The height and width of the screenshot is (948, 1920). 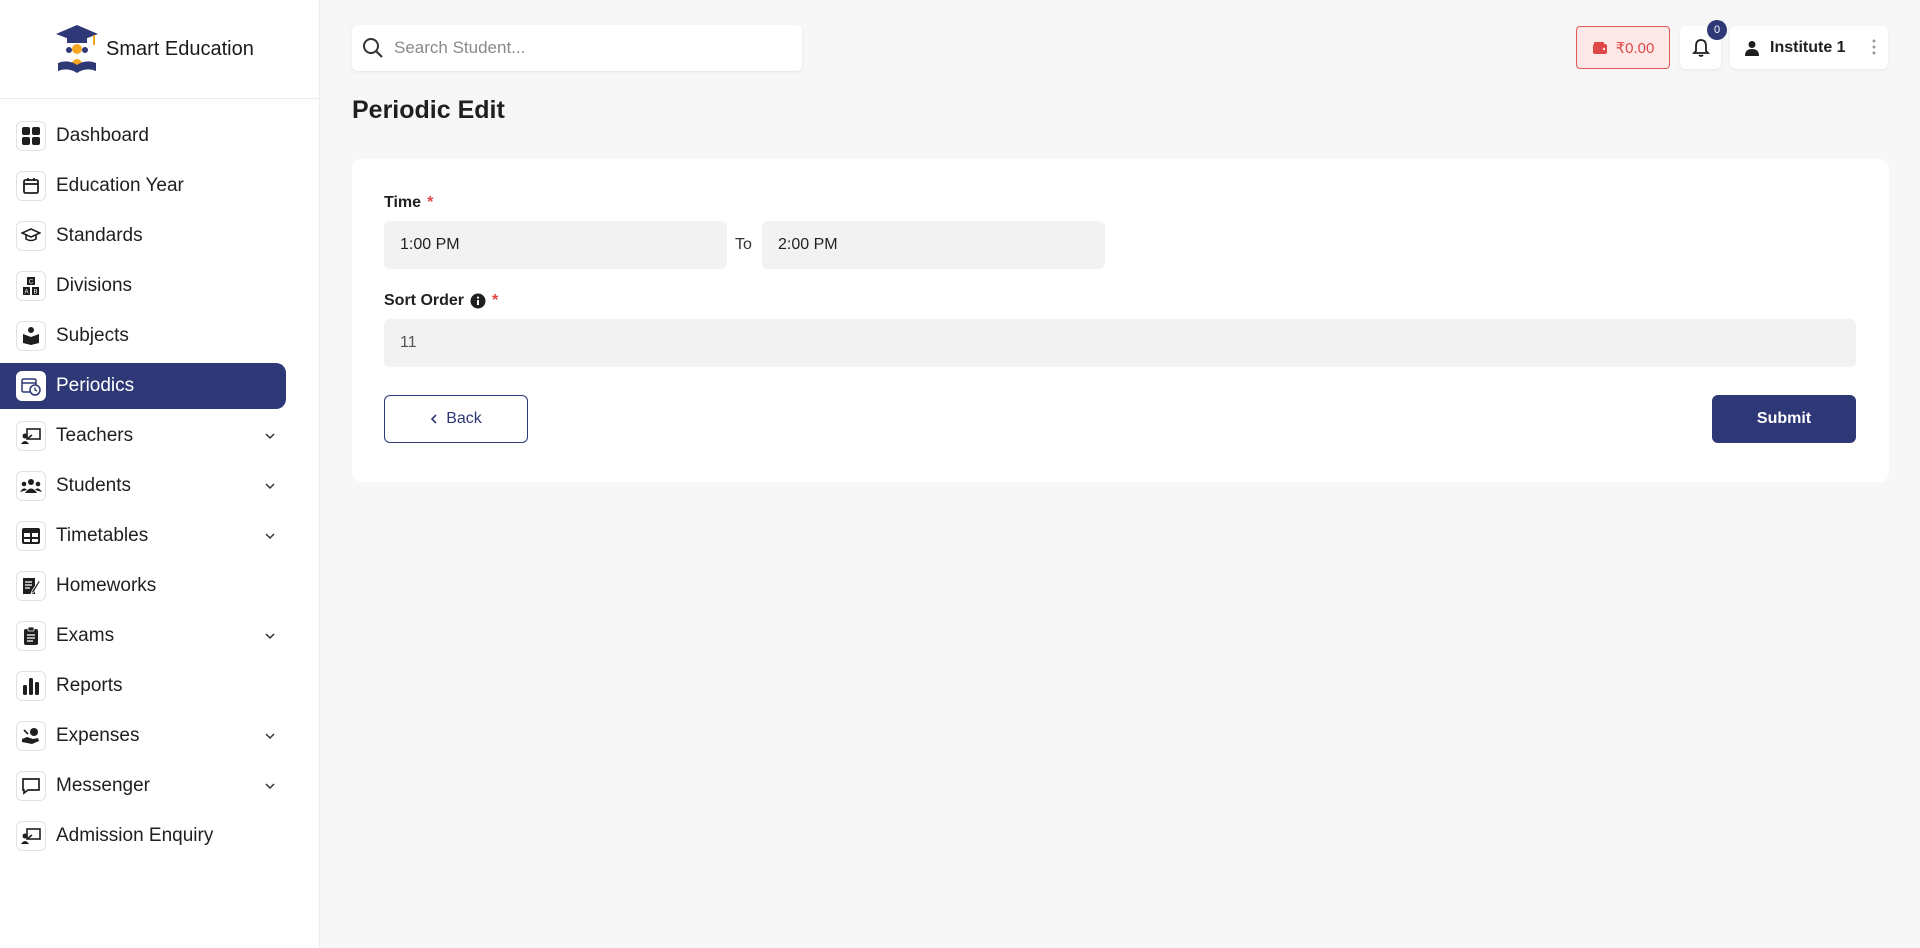 I want to click on chat-icon, so click(x=31, y=786).